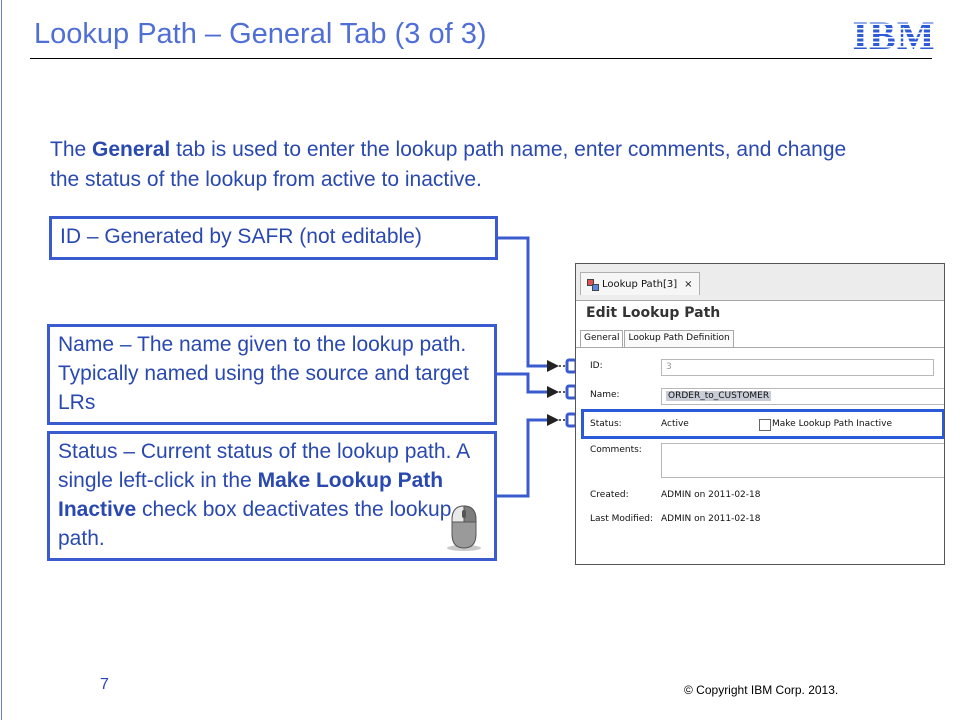  What do you see at coordinates (802, 460) in the screenshot?
I see `comments-field` at bounding box center [802, 460].